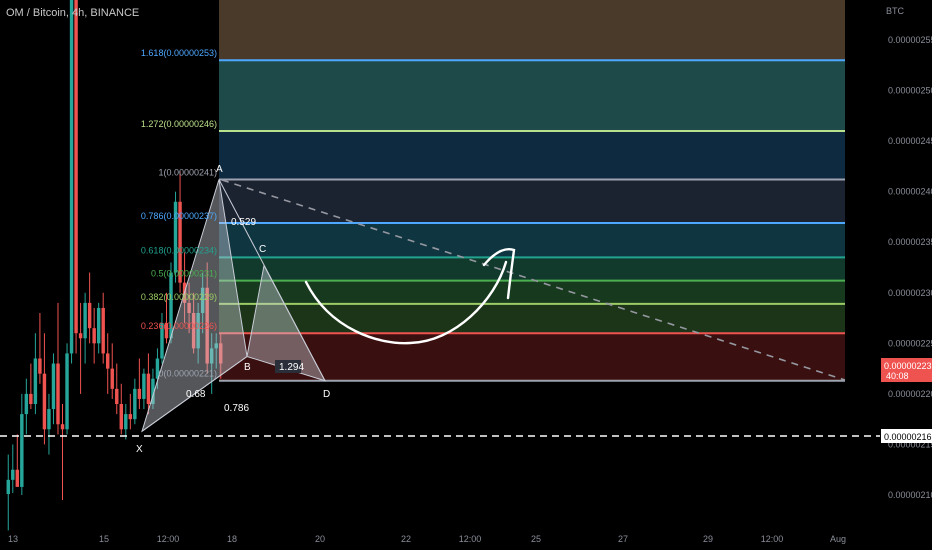  Describe the element at coordinates (179, 53) in the screenshot. I see `fib-level-label: 1.618(0.00000253)` at that location.